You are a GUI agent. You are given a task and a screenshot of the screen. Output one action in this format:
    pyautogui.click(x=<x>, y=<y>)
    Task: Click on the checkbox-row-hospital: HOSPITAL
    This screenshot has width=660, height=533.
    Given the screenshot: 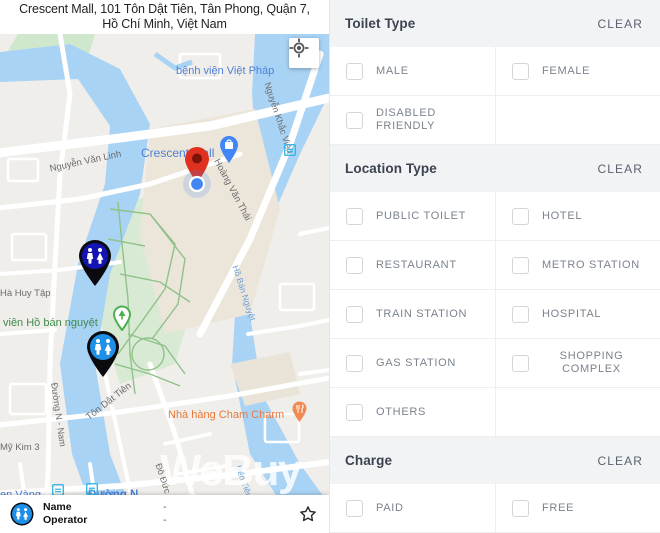 What is the action you would take?
    pyautogui.click(x=577, y=314)
    